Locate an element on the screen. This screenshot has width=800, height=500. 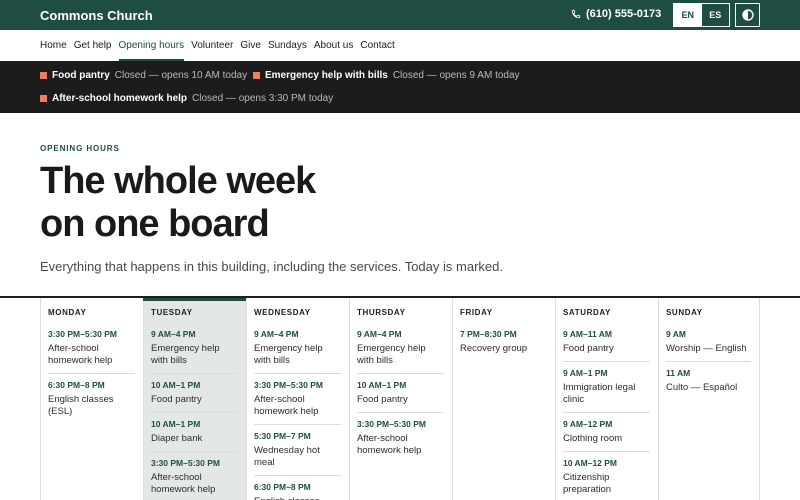
nav-give: Give is located at coordinates (250, 45).